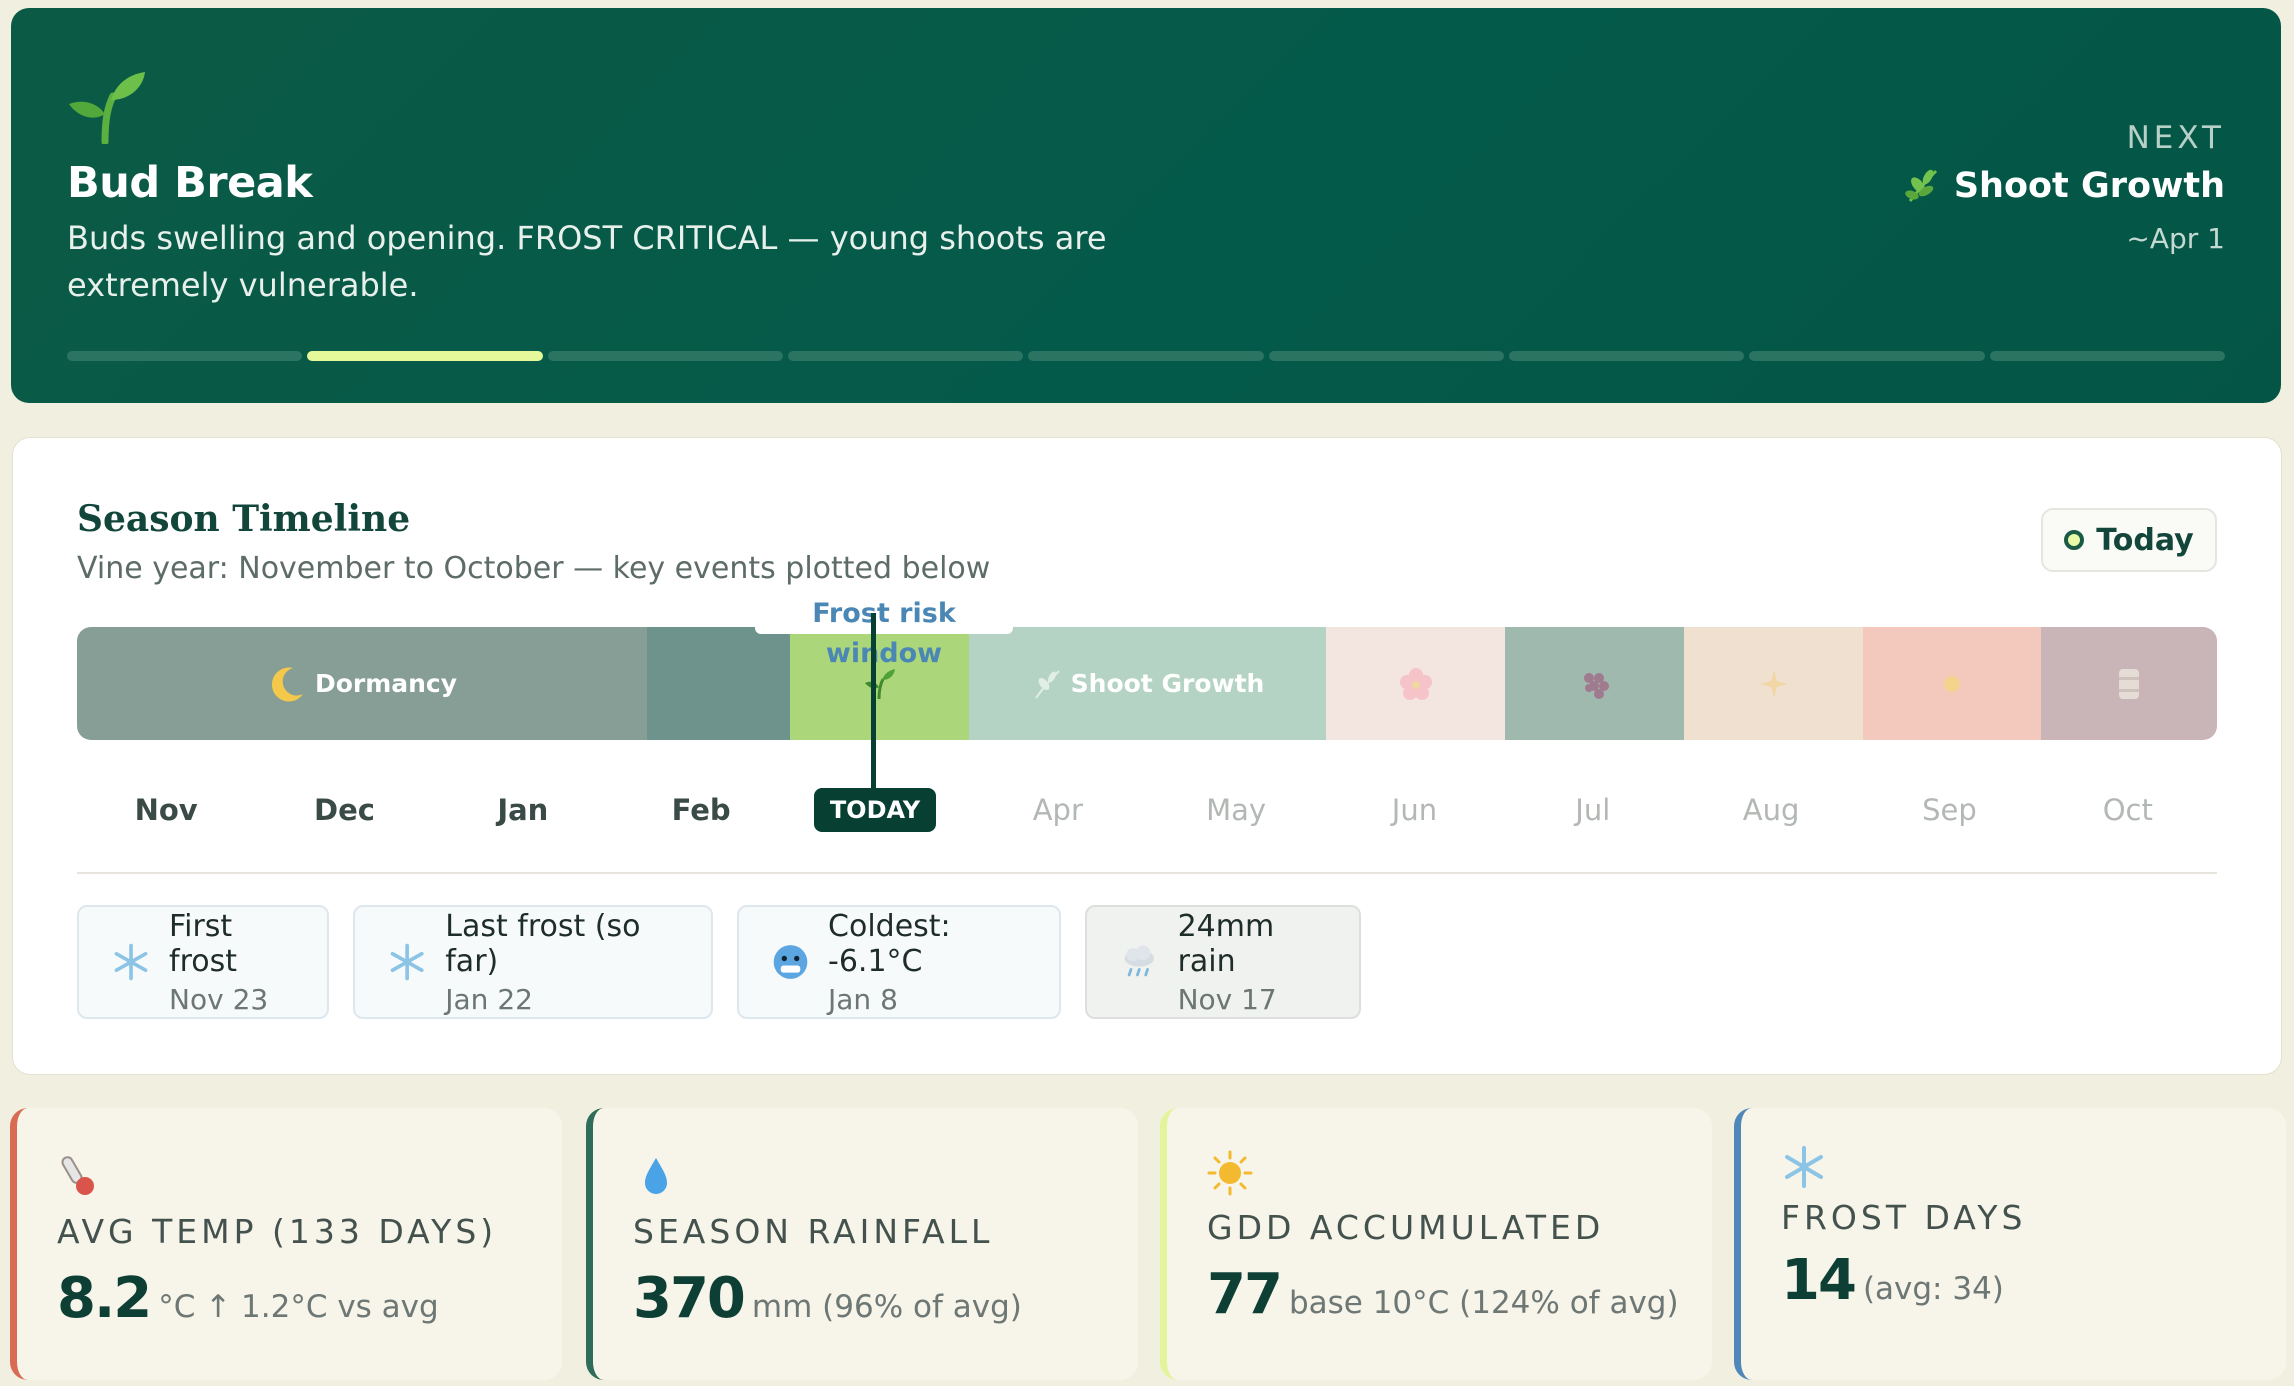  What do you see at coordinates (77, 1175) in the screenshot?
I see `thermometer-icon` at bounding box center [77, 1175].